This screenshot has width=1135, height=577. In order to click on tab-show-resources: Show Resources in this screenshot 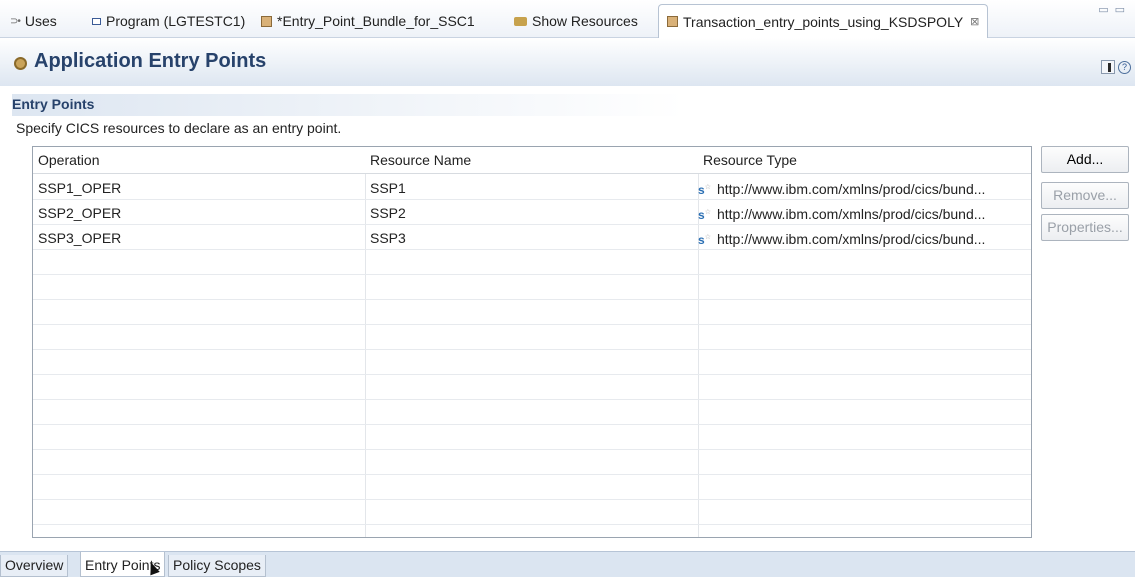, I will do `click(576, 21)`.